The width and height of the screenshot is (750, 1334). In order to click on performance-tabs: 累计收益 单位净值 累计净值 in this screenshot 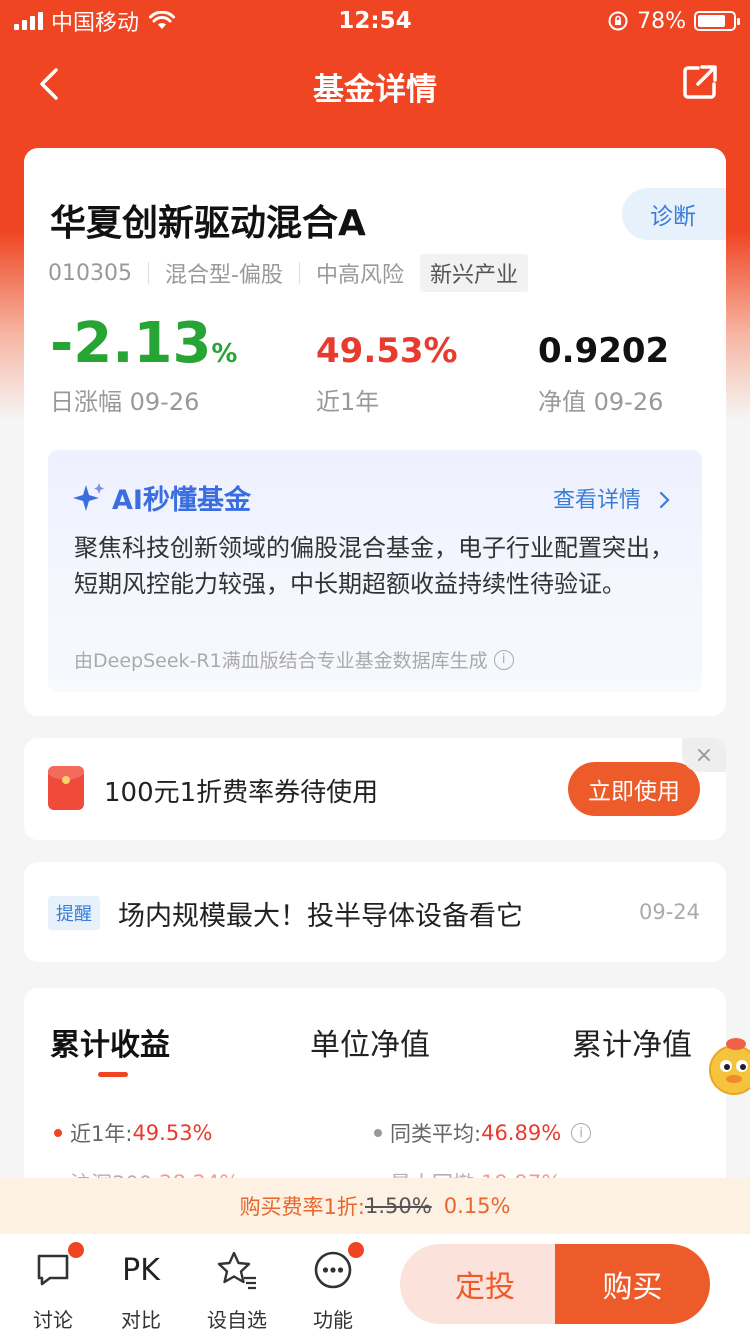, I will do `click(375, 1050)`.